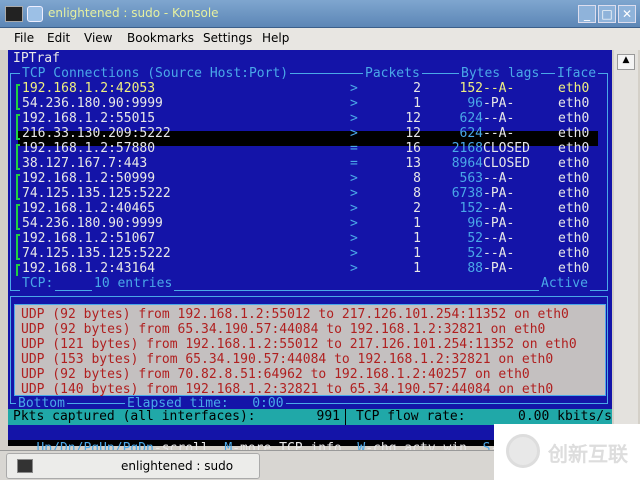 This screenshot has height=480, width=640. Describe the element at coordinates (626, 62) in the screenshot. I see `scroll-up-arrow-icon: ▲` at that location.